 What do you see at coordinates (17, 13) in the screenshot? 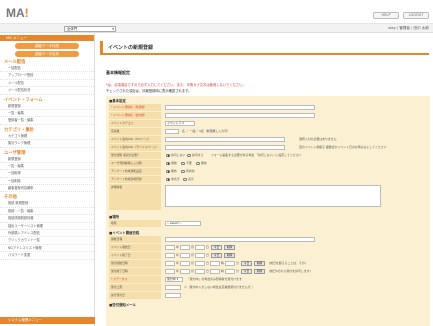
I see `app-logo: MA!` at bounding box center [17, 13].